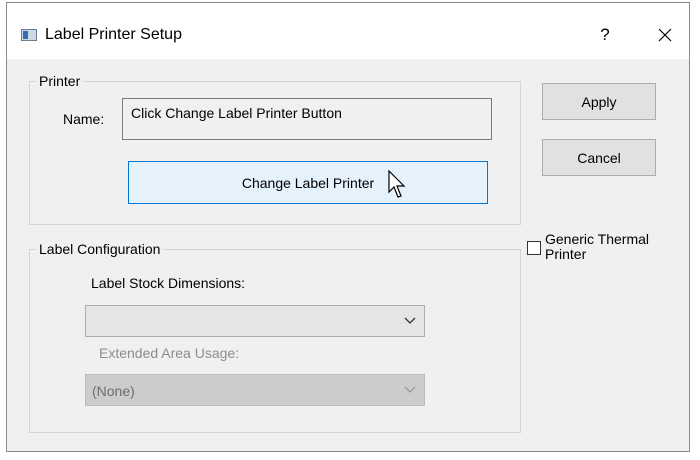  I want to click on change-label-printer-button: Change Label Printer, so click(308, 182).